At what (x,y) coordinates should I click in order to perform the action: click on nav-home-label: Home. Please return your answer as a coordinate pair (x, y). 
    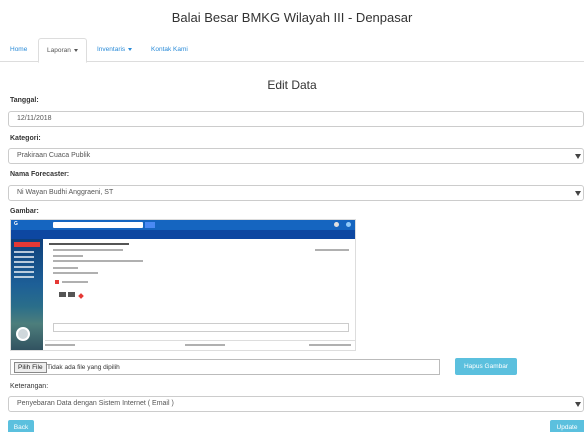
    Looking at the image, I should click on (19, 49).